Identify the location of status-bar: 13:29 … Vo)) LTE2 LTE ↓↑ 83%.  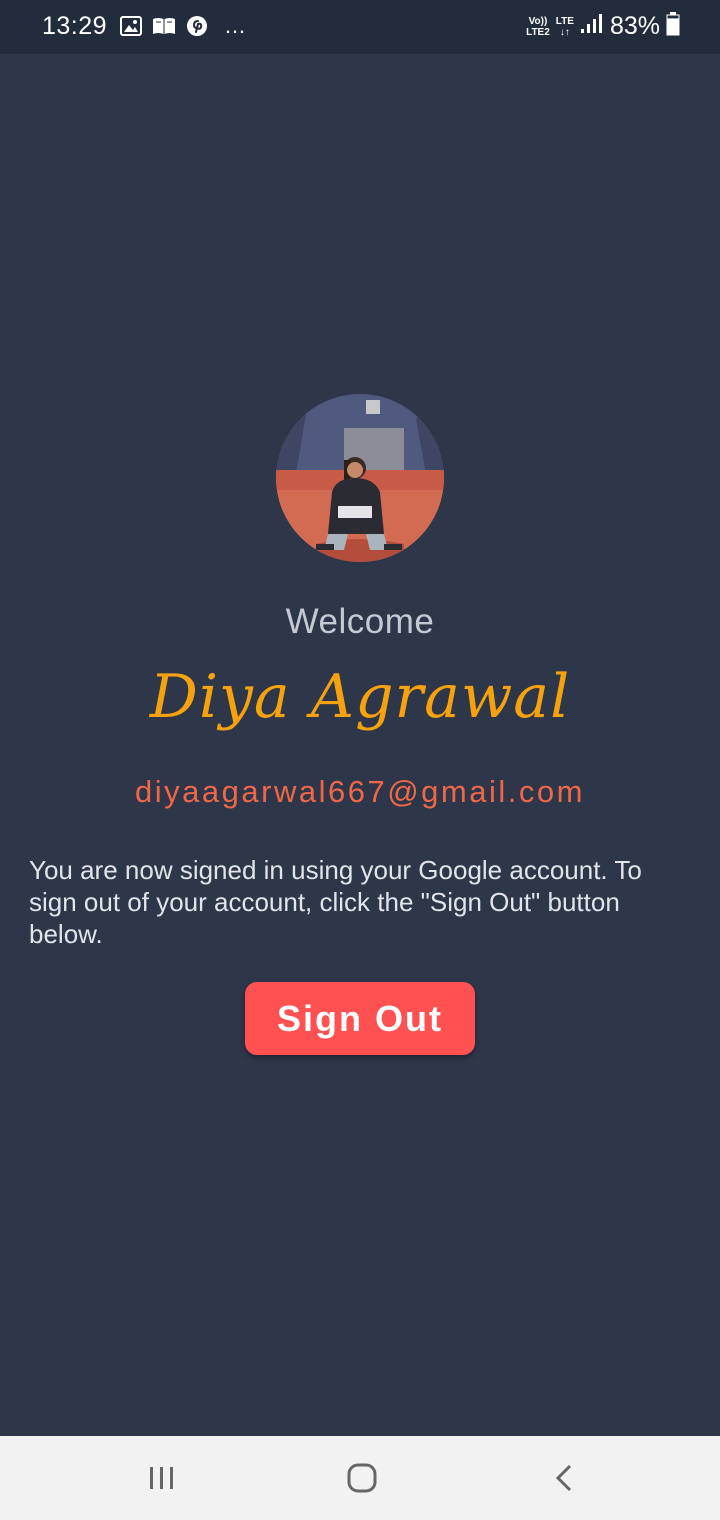
(360, 27).